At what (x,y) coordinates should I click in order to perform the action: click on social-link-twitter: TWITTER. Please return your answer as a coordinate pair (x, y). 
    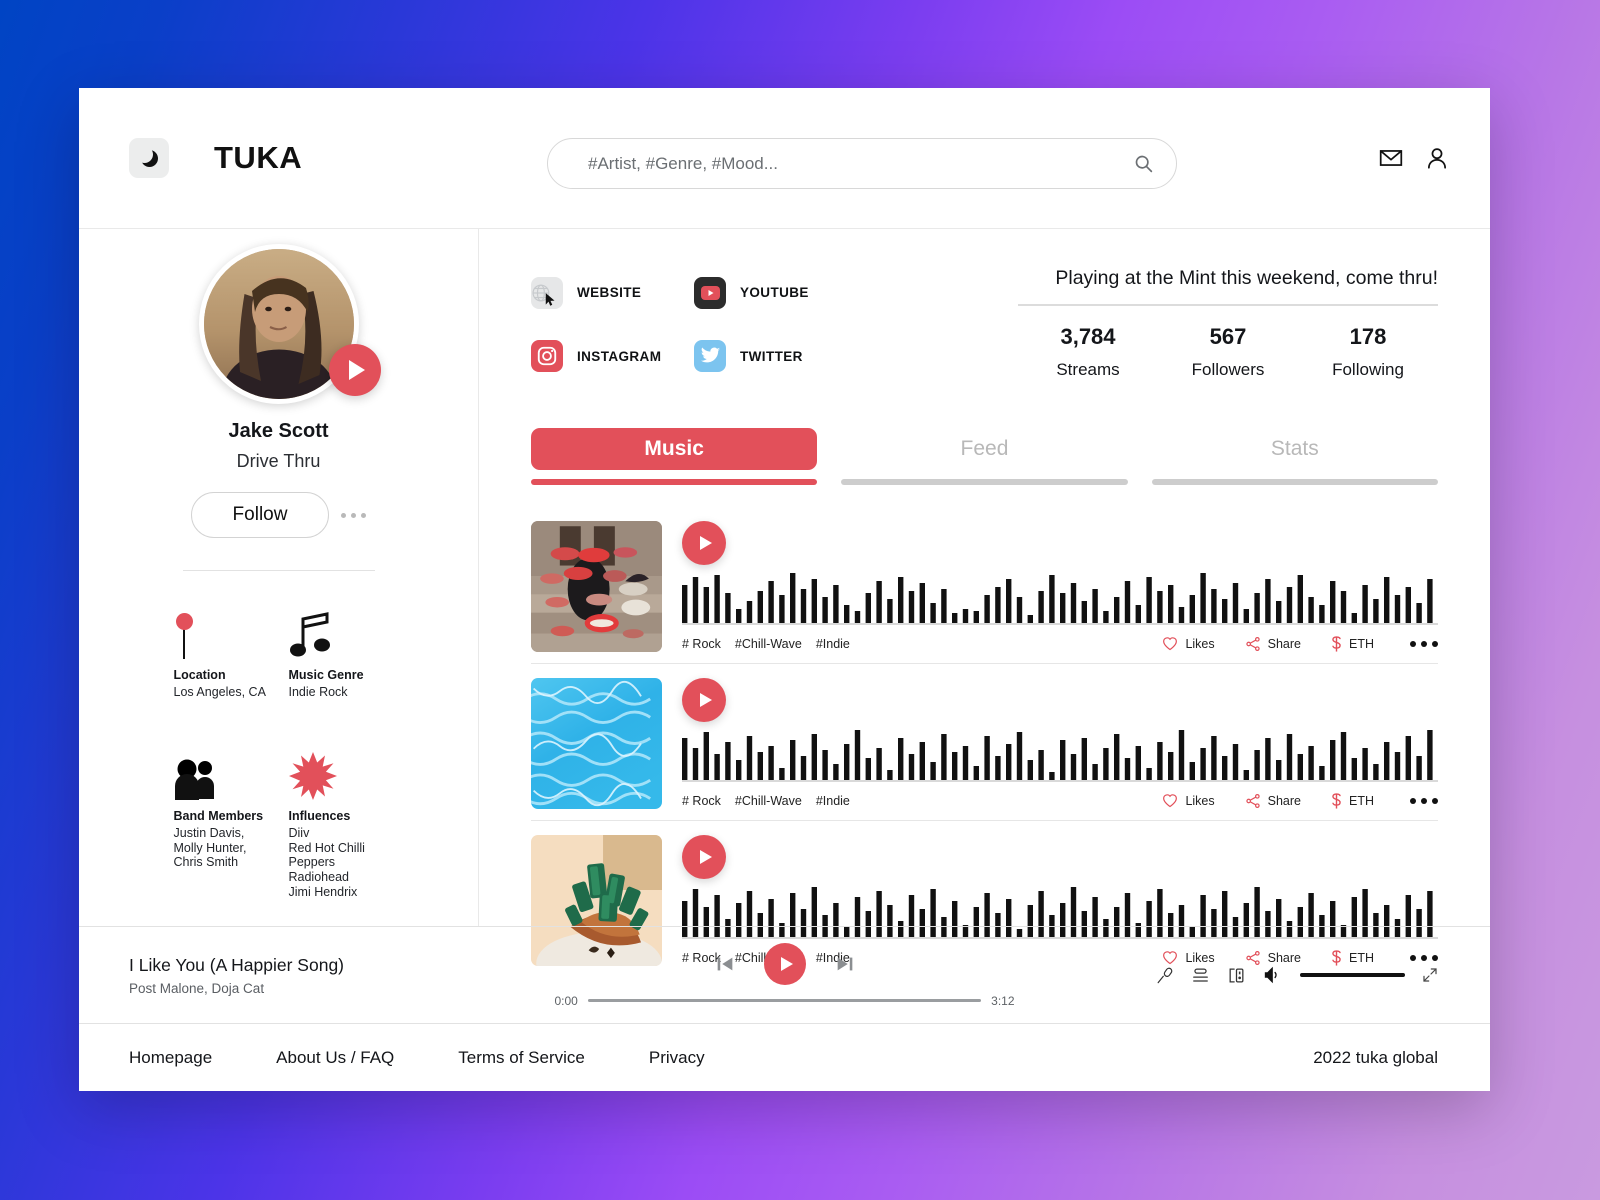
    Looking at the image, I should click on (775, 357).